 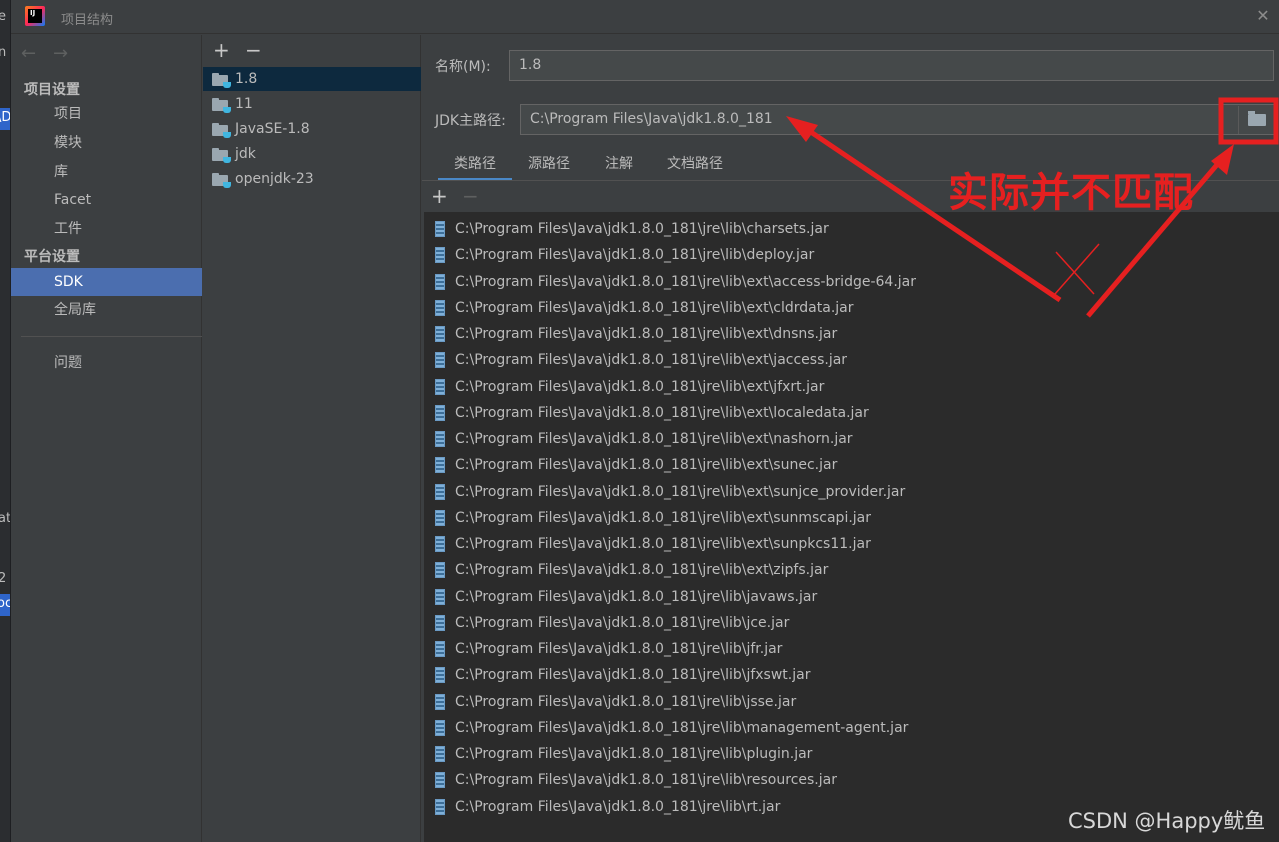 What do you see at coordinates (439, 196) in the screenshot?
I see `add-path-button: +` at bounding box center [439, 196].